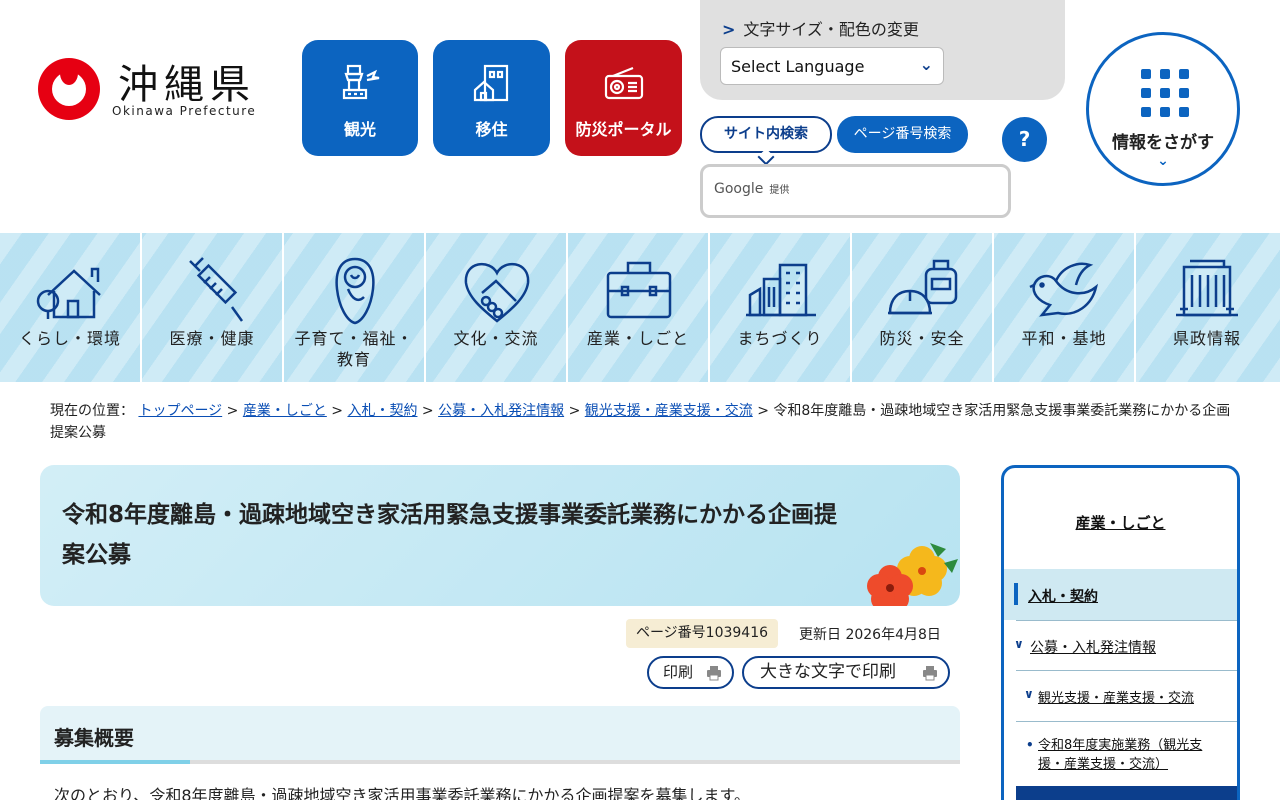  I want to click on category-town-planning: まちづくり, so click(781, 307).